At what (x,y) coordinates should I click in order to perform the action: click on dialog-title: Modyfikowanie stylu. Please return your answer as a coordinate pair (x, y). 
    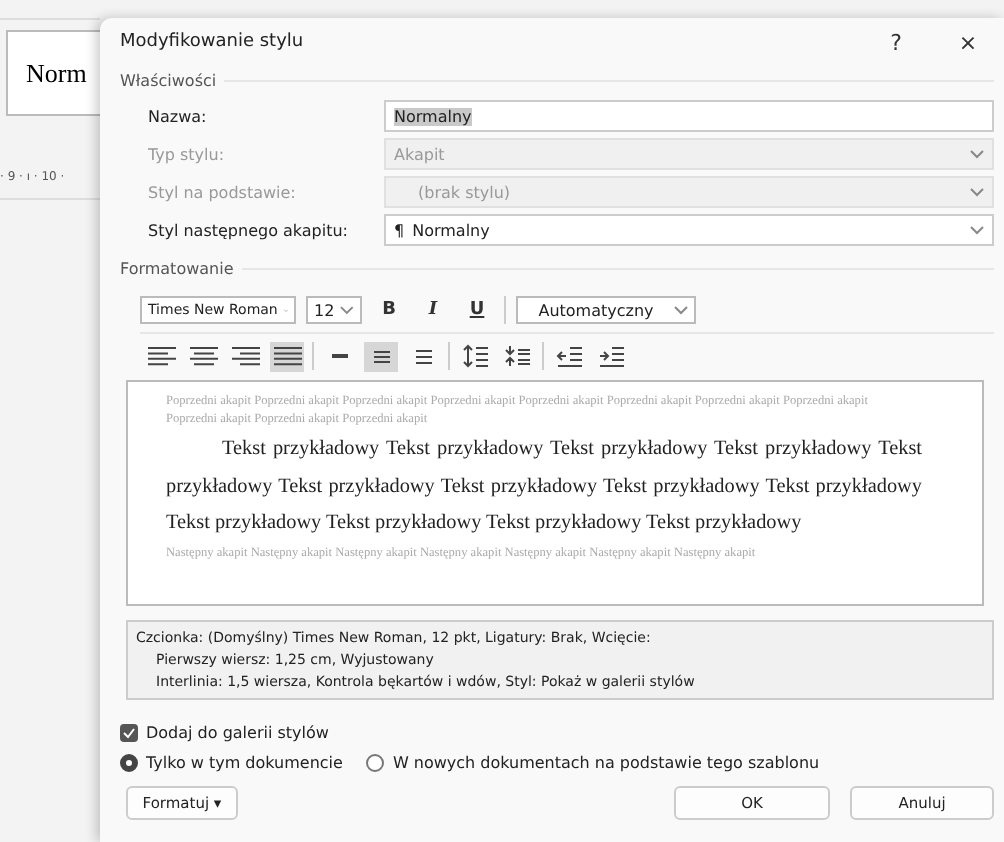
    Looking at the image, I should click on (213, 42).